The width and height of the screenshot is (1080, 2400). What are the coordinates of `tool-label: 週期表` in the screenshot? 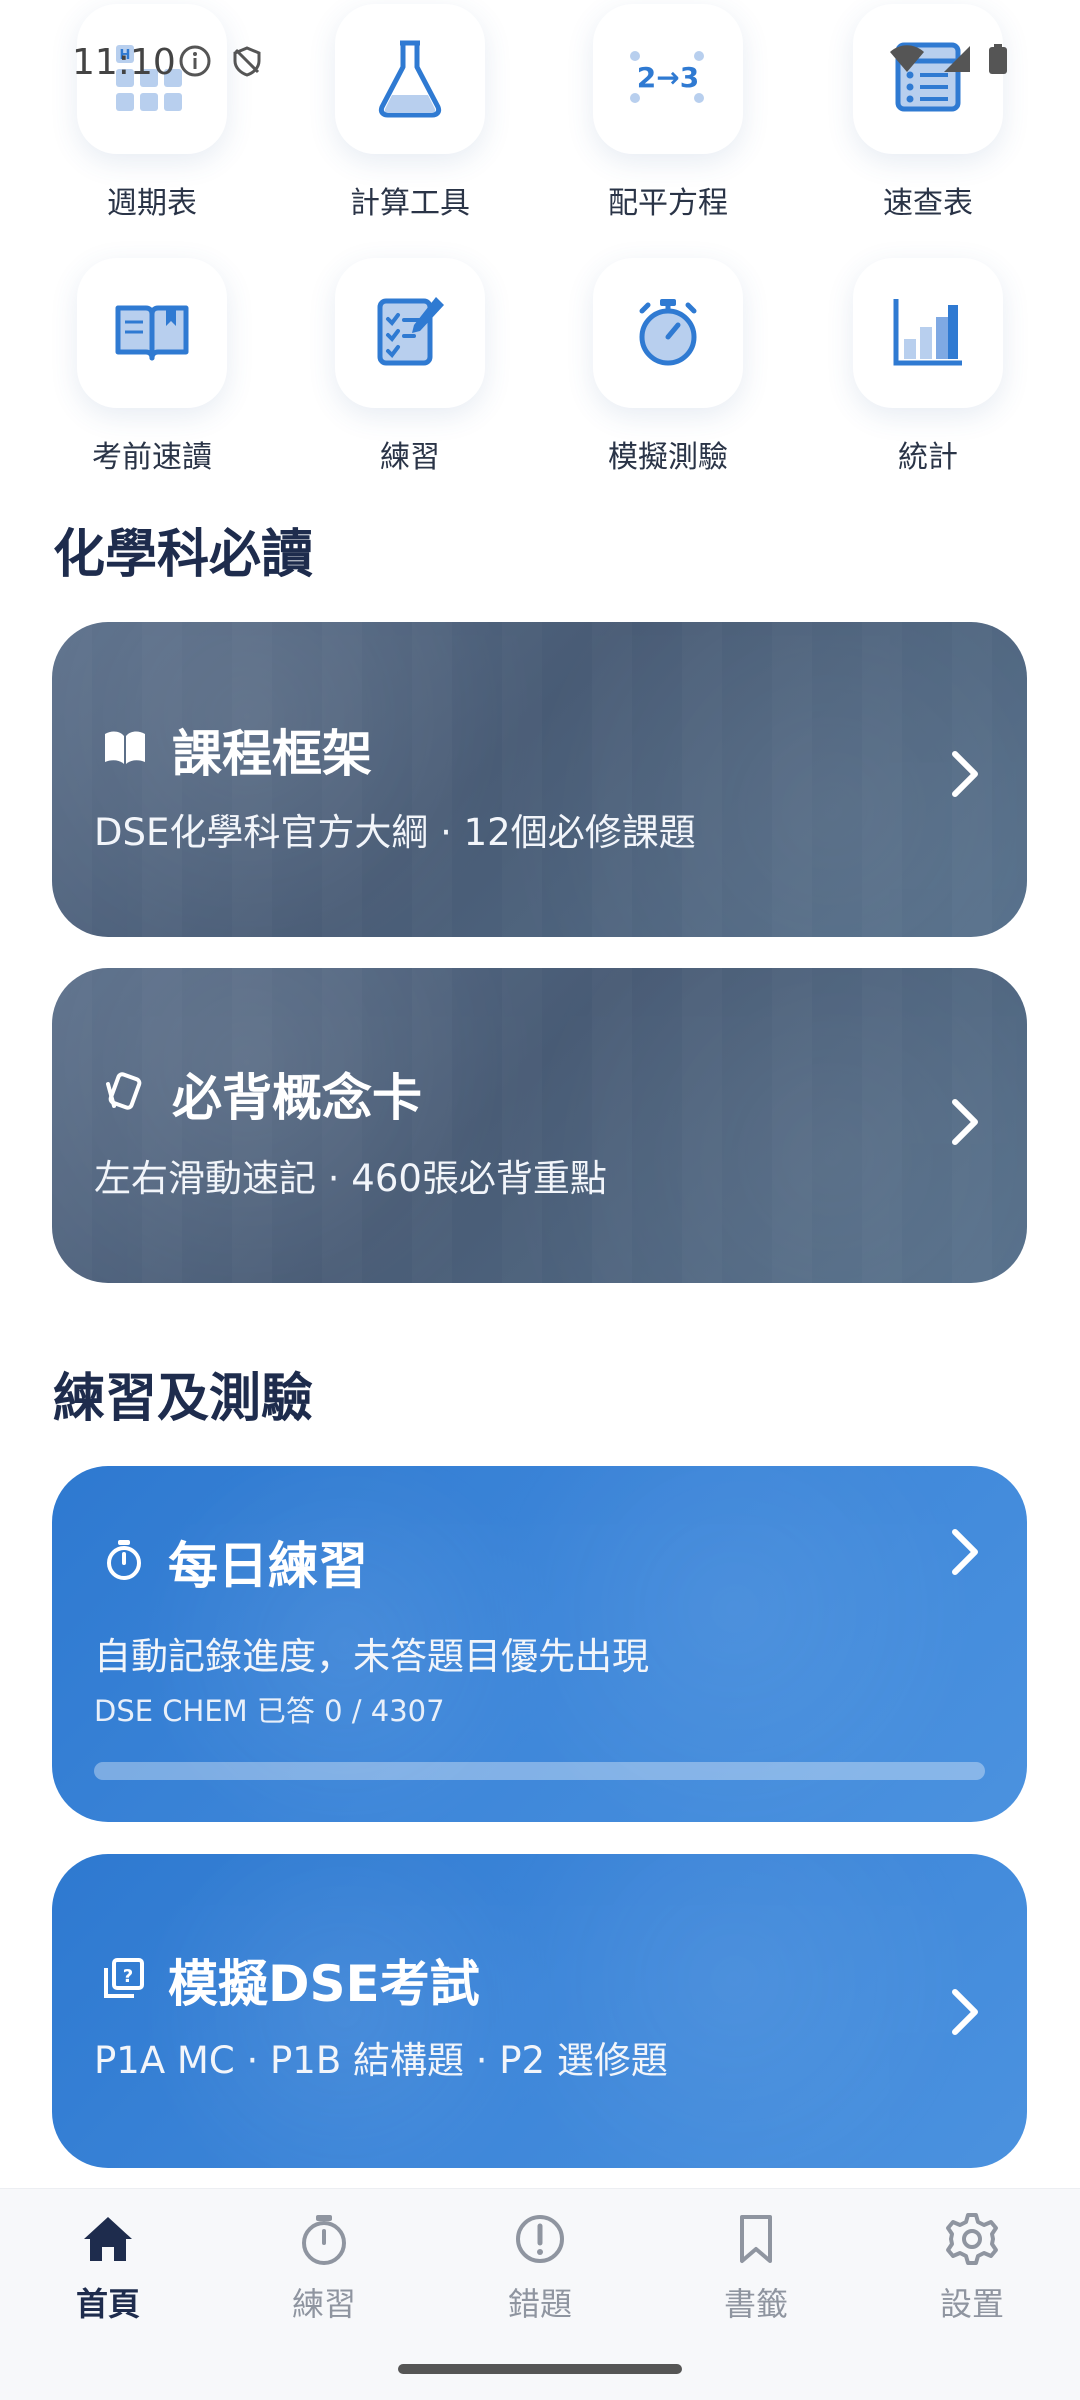 It's located at (152, 203).